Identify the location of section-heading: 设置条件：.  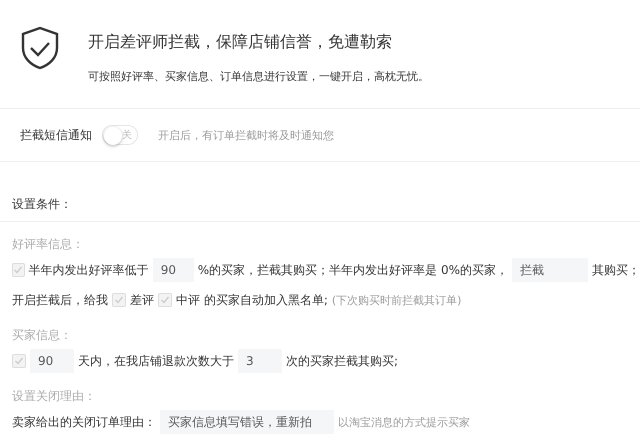
(320, 192).